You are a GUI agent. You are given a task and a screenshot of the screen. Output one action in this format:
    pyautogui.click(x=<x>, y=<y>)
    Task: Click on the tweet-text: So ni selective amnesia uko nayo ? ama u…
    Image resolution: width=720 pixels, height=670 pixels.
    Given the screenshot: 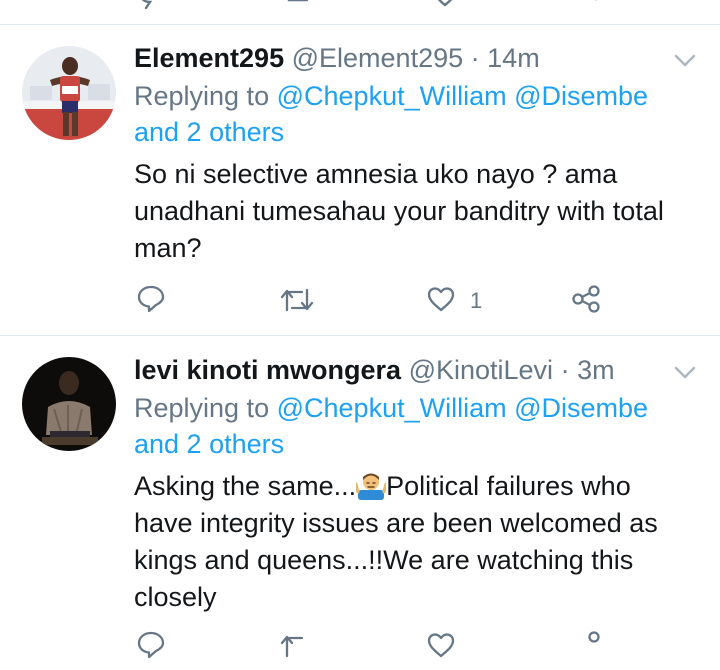 What is the action you would take?
    pyautogui.click(x=399, y=211)
    